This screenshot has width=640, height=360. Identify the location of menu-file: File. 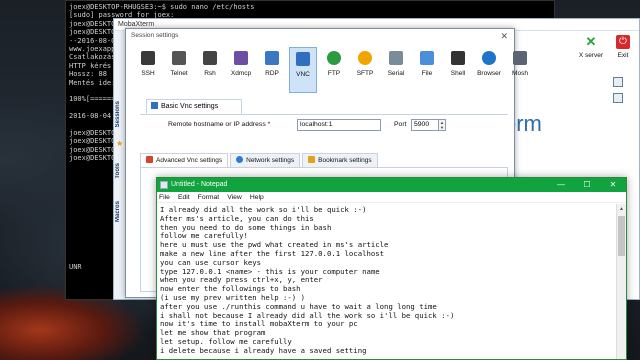
(164, 197).